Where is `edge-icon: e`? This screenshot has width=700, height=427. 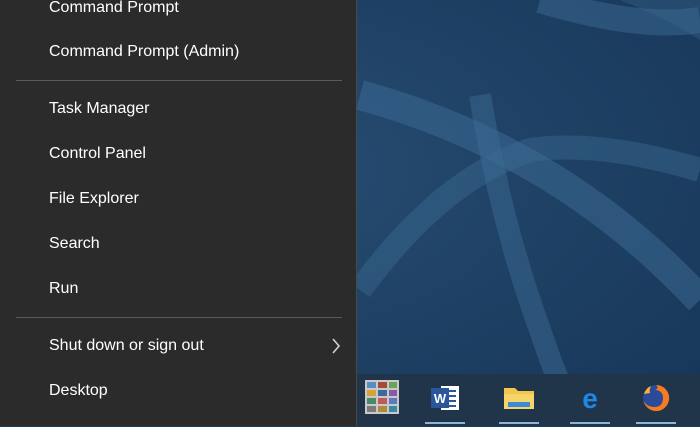 edge-icon: e is located at coordinates (590, 399).